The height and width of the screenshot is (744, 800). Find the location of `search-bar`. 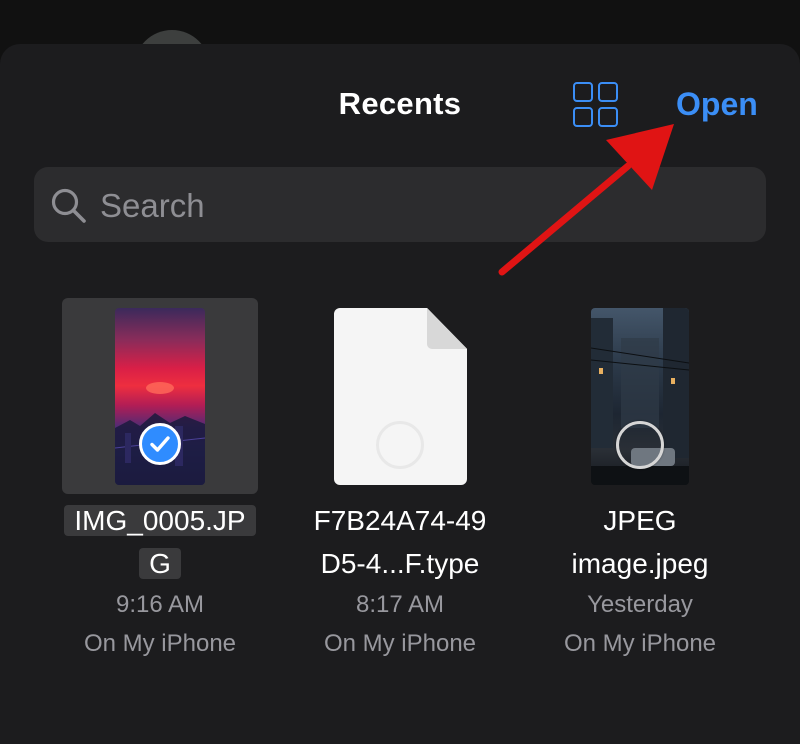

search-bar is located at coordinates (400, 204).